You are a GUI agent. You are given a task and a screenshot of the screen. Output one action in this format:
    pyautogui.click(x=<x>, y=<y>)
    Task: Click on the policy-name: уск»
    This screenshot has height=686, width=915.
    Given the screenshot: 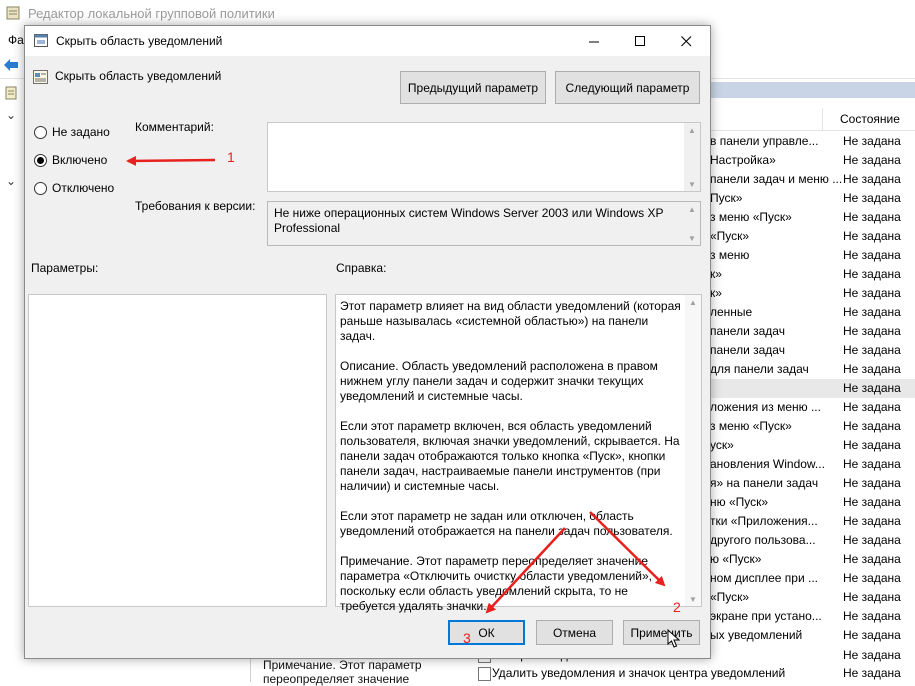 What is the action you would take?
    pyautogui.click(x=722, y=445)
    